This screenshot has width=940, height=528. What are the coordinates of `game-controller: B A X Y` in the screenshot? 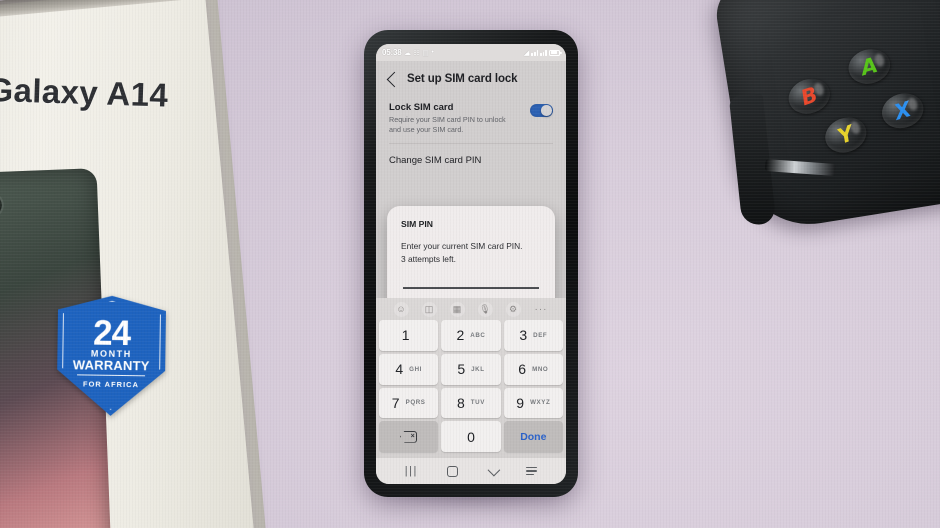 It's located at (825, 117).